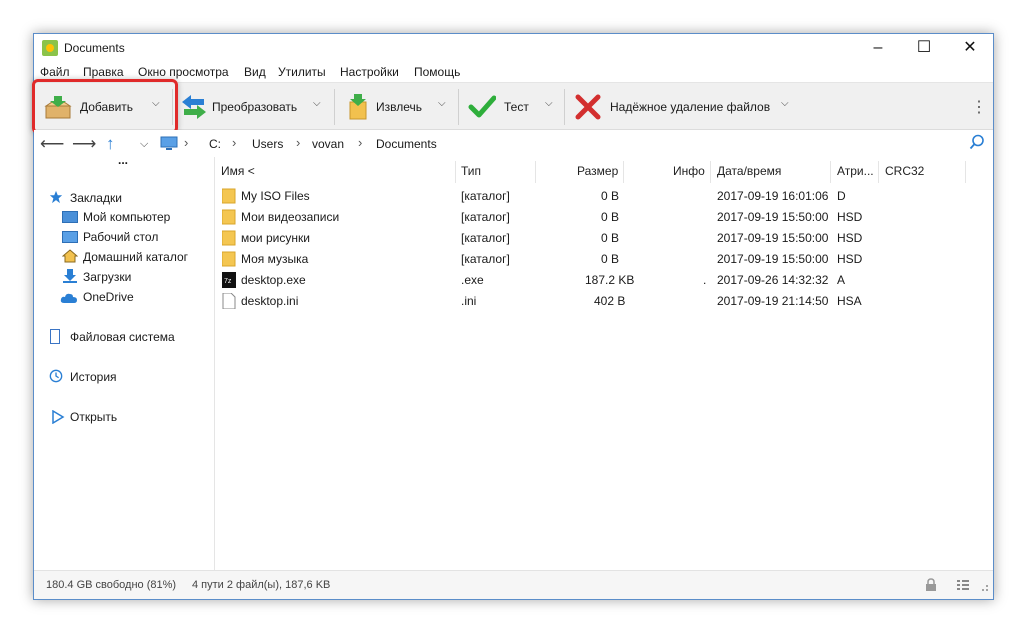 The width and height of the screenshot is (1026, 631). Describe the element at coordinates (68, 298) in the screenshot. I see `onedrive-cloud-icon` at that location.